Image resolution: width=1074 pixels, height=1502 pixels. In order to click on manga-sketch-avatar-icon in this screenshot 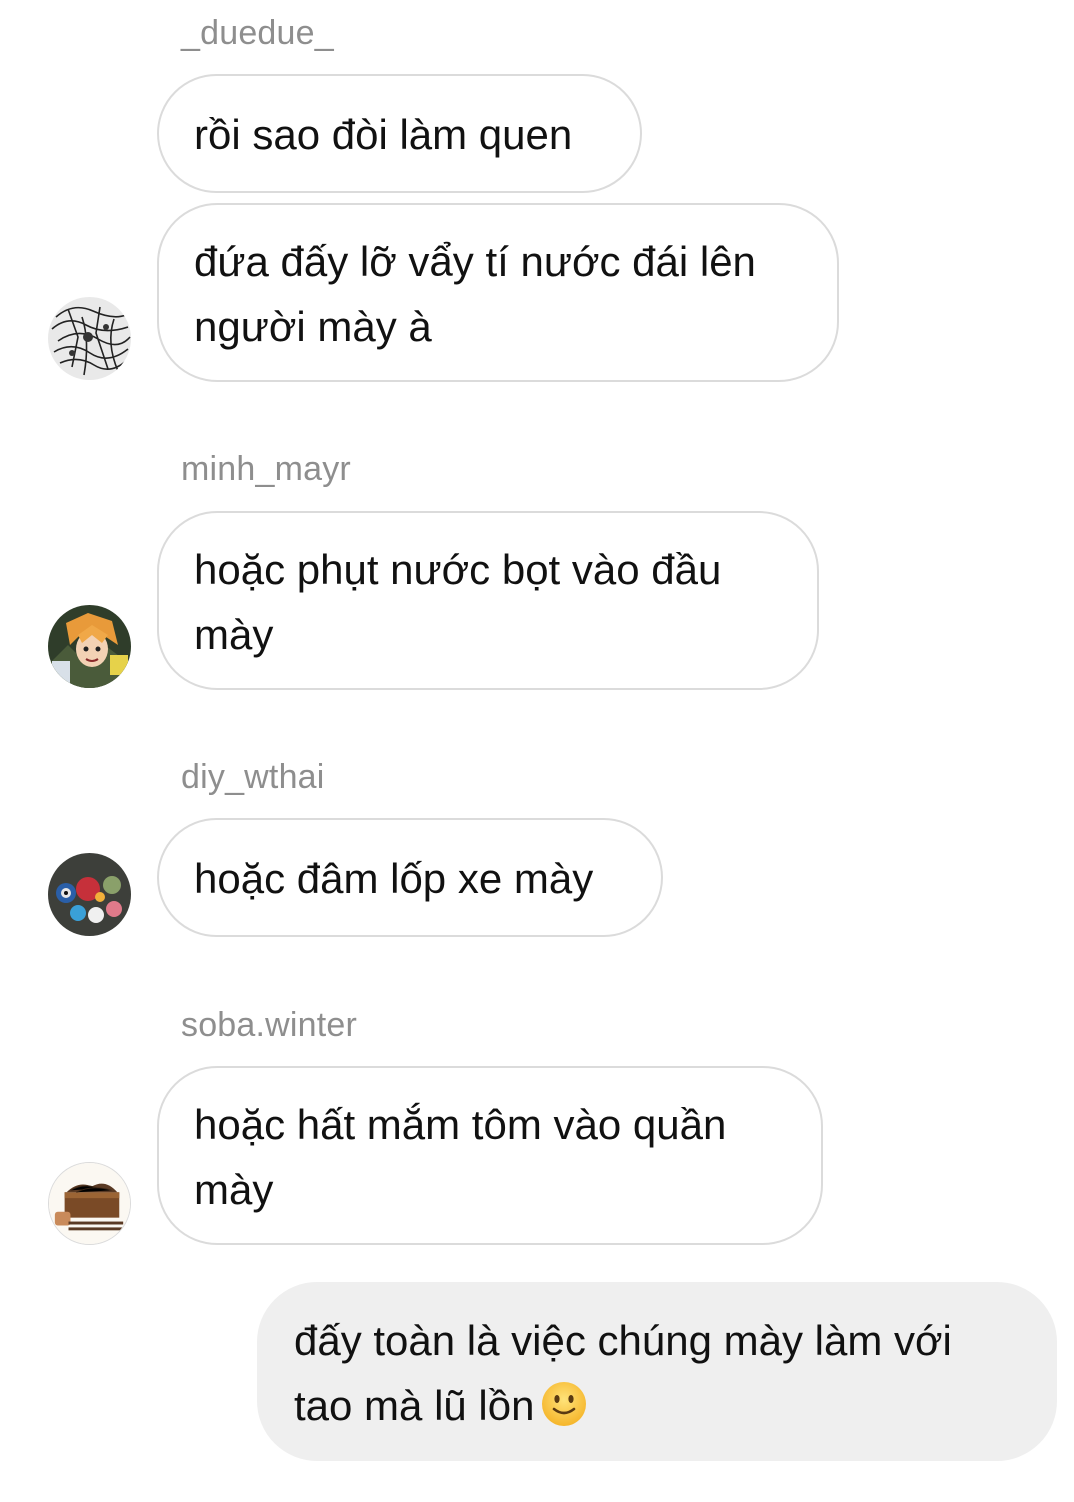, I will do `click(89, 338)`.